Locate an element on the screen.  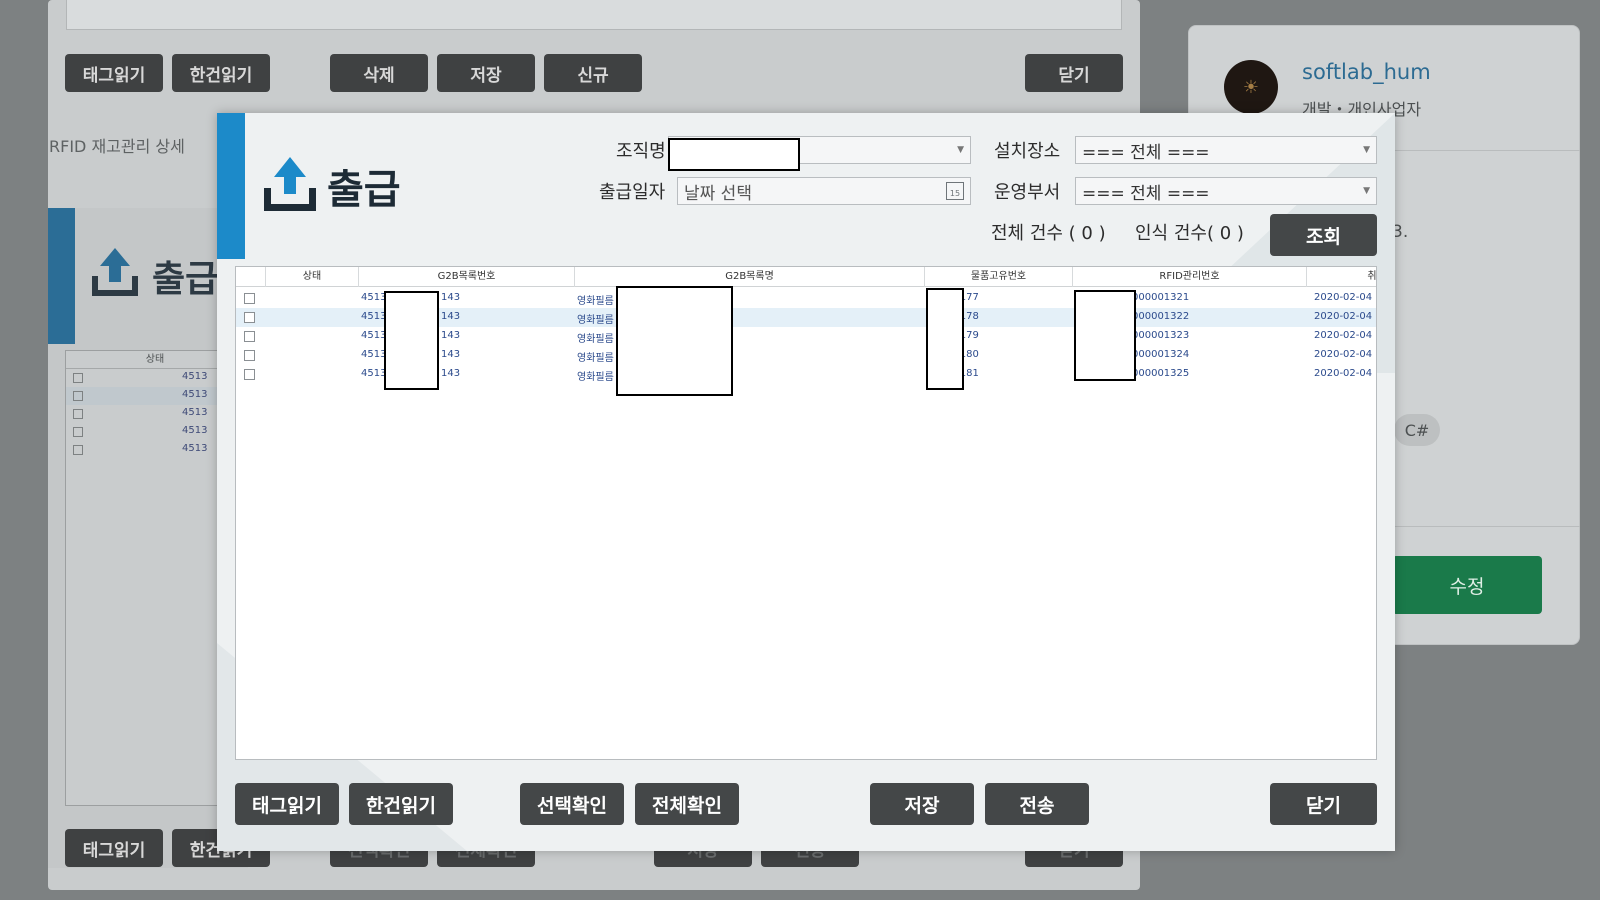
cell-rfid-no: 000001323 is located at coordinates (1161, 335).